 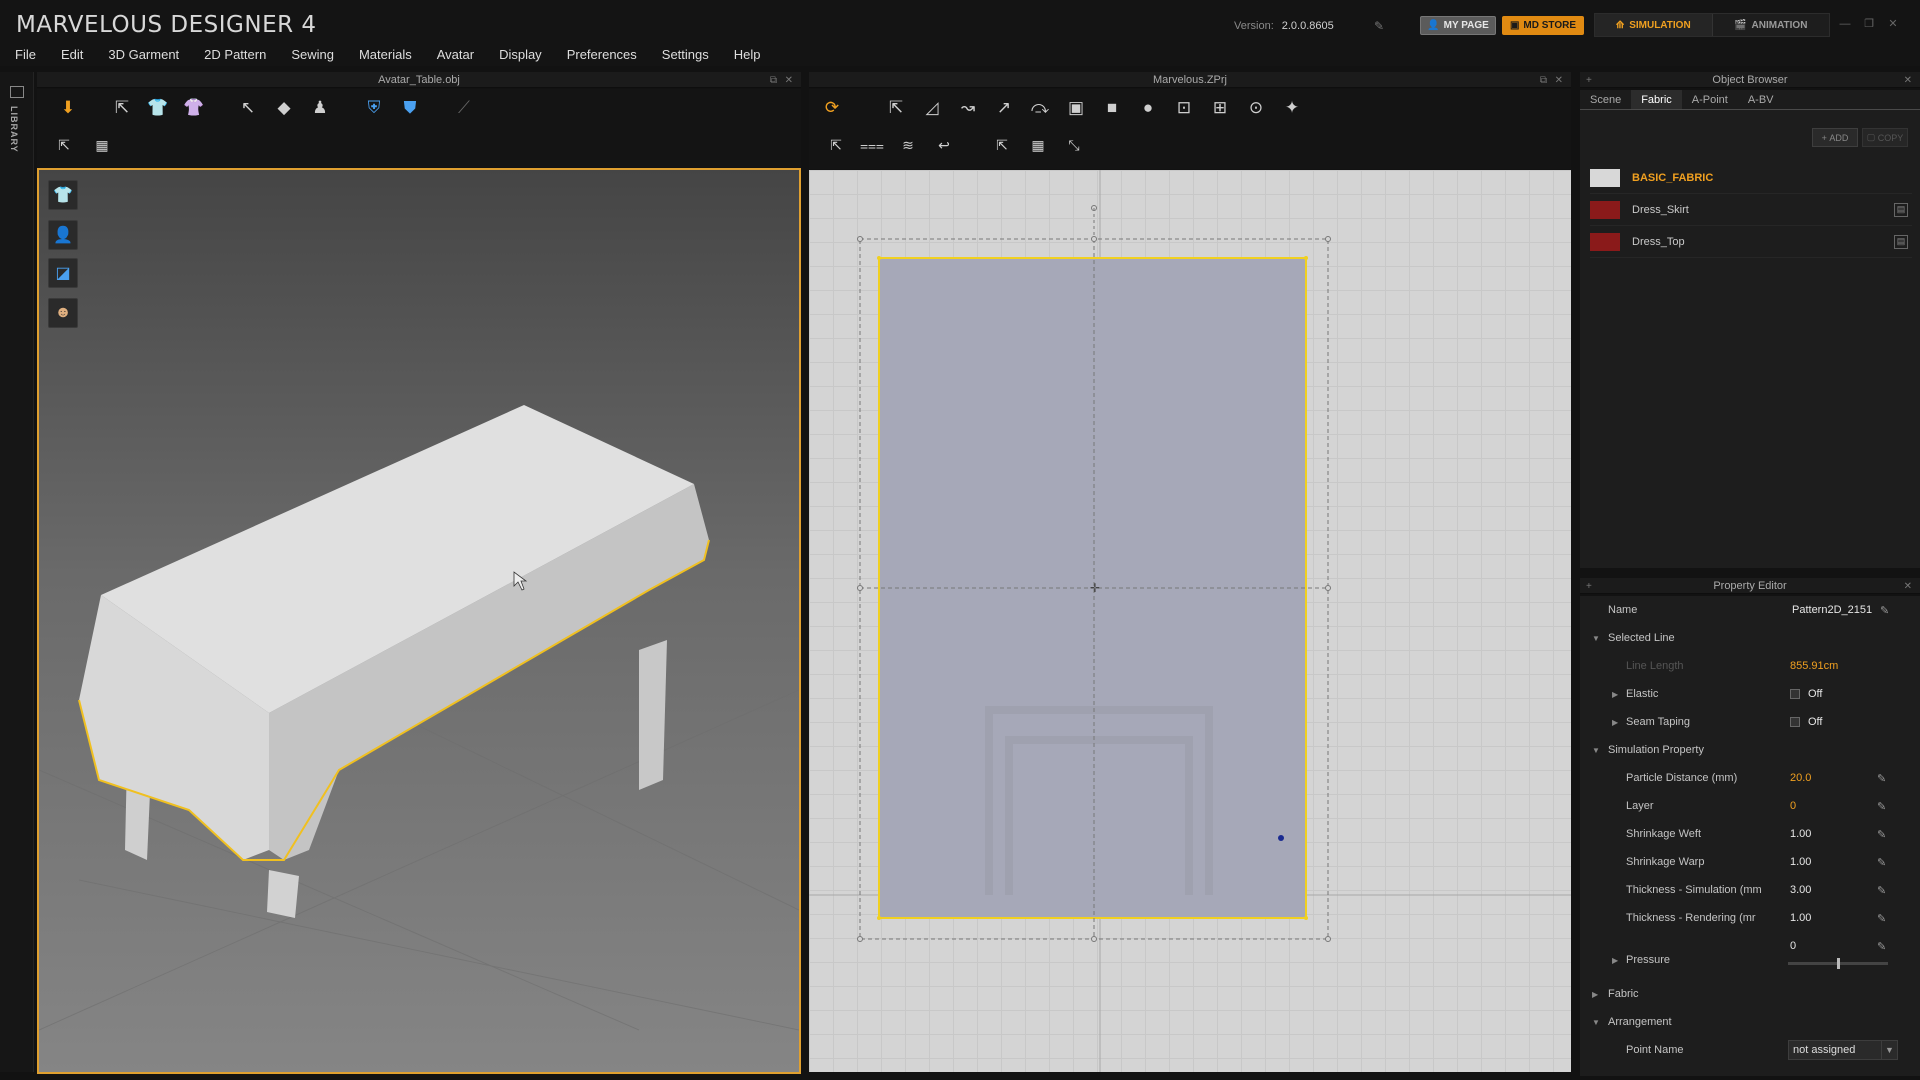 I want to click on maximize-icon: ❐, so click(x=1869, y=24).